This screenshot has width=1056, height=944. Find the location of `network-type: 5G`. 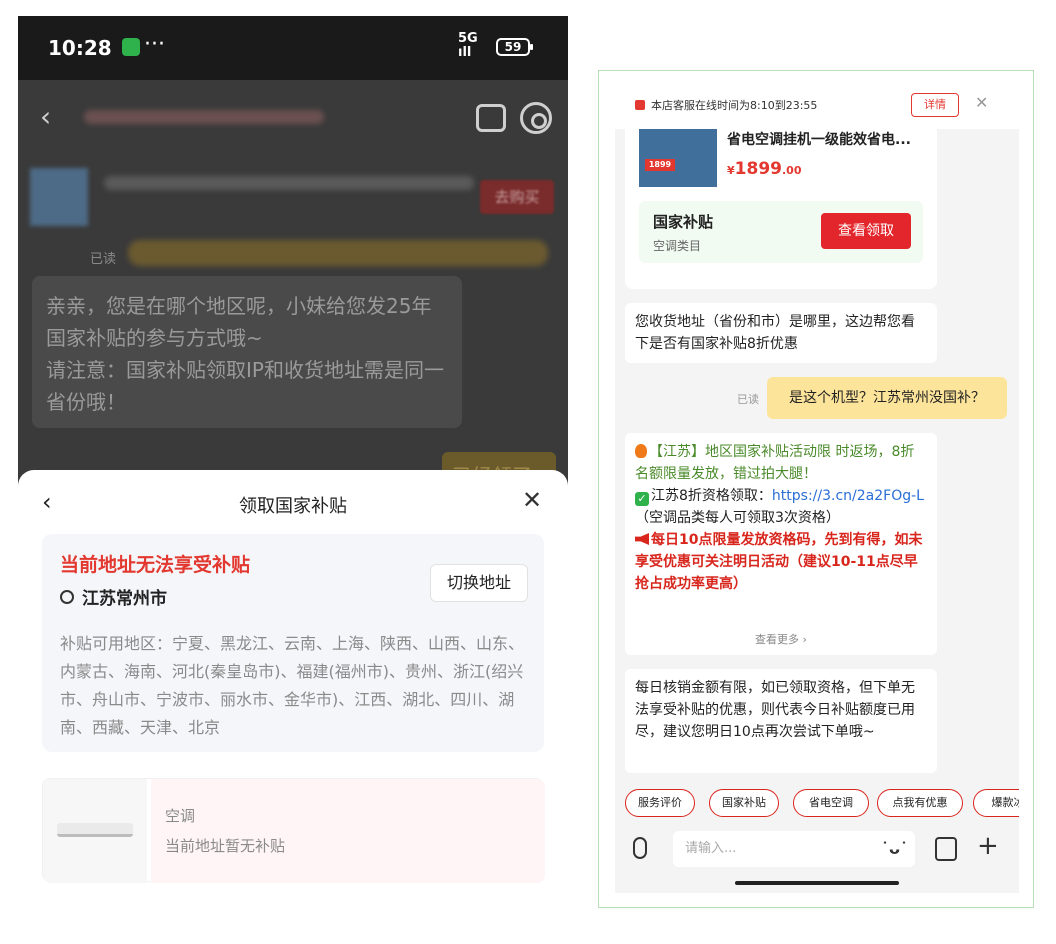

network-type: 5G is located at coordinates (468, 38).